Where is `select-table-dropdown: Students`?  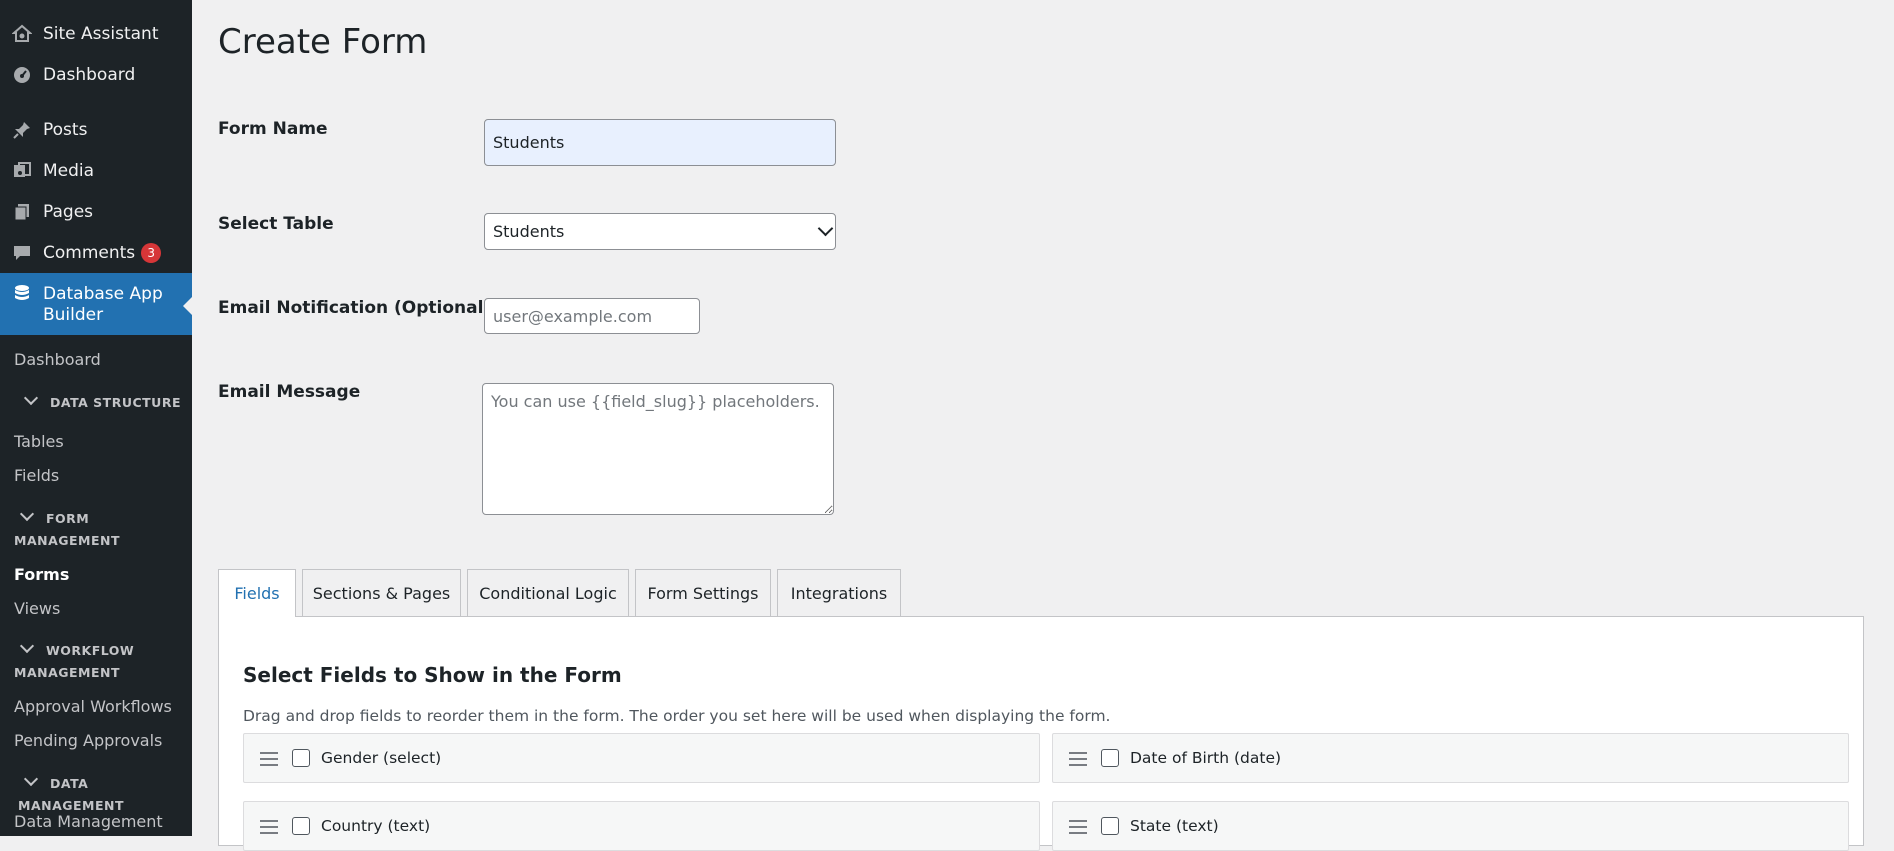 select-table-dropdown: Students is located at coordinates (660, 231).